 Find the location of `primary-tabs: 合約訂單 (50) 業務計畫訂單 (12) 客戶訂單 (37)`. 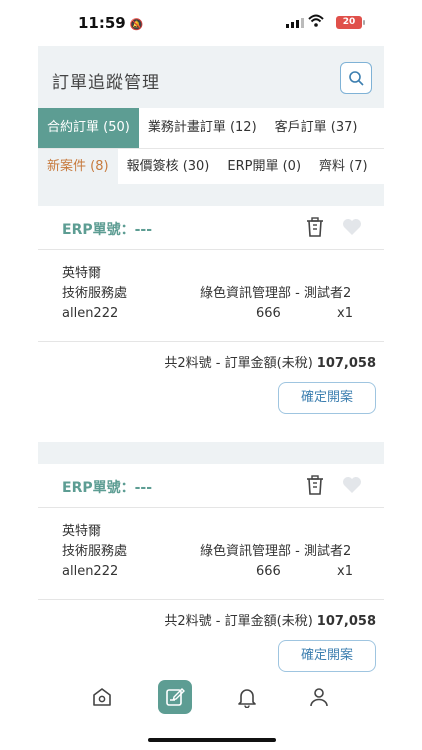

primary-tabs: 合約訂單 (50) 業務計畫訂單 (12) 客戶訂單 (37) is located at coordinates (211, 128).